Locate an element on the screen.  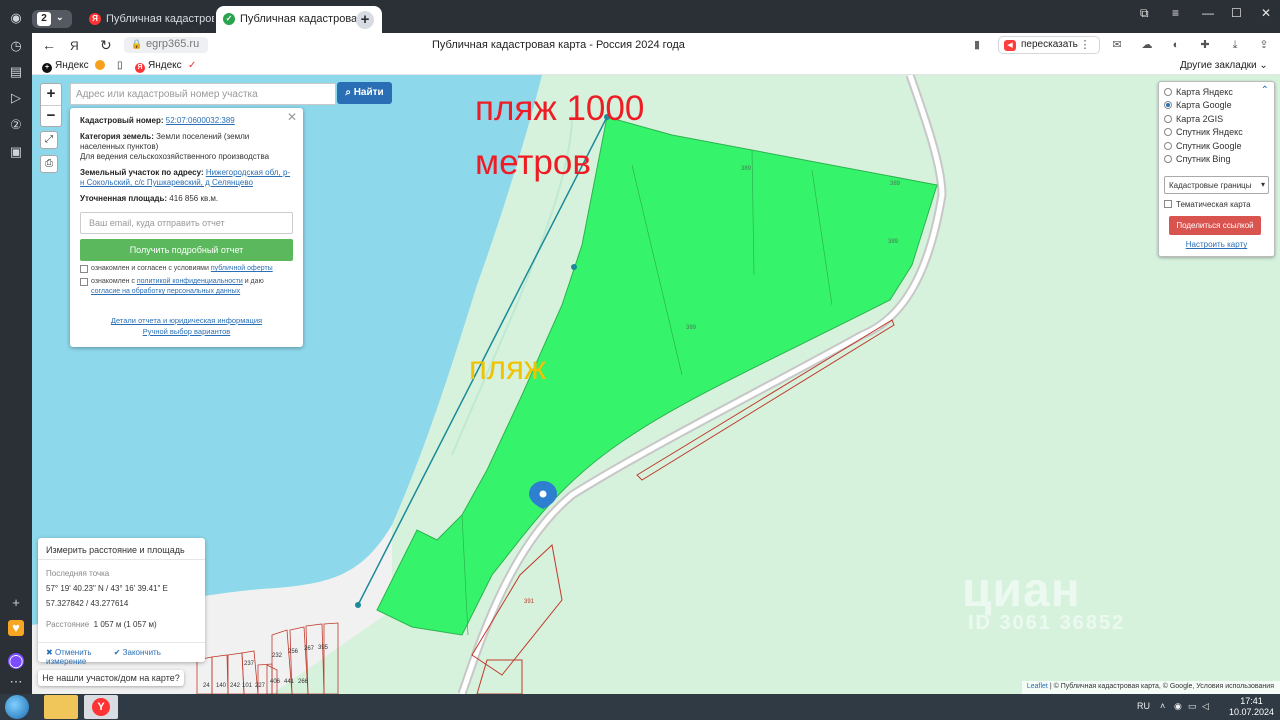
minimize-icon: — is located at coordinates (1208, 13).